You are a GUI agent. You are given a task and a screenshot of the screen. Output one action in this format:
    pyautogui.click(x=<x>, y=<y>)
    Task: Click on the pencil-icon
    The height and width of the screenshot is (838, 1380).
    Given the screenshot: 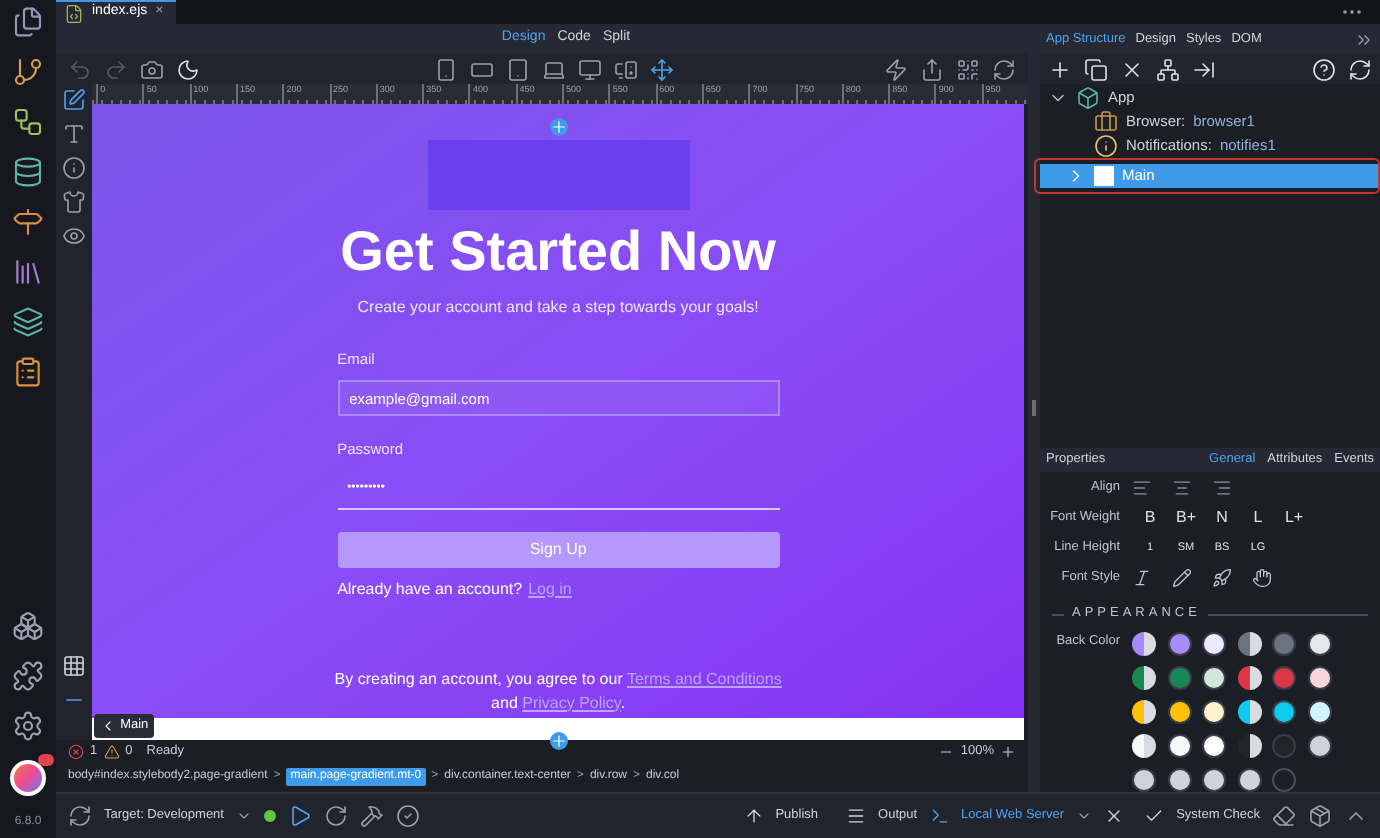 What is the action you would take?
    pyautogui.click(x=1182, y=577)
    